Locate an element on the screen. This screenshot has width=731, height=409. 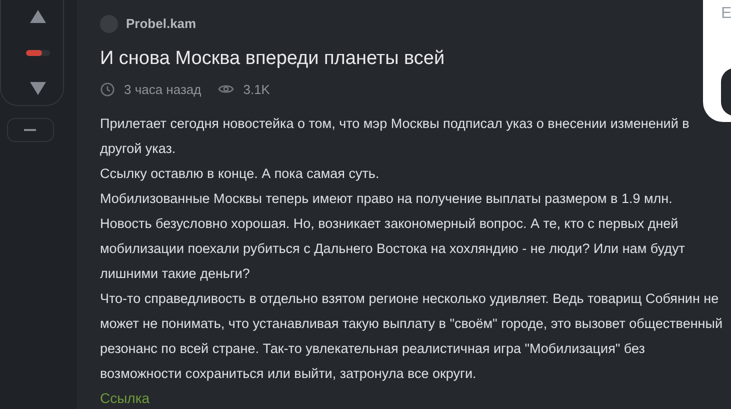
post-time: 3 часа назад is located at coordinates (163, 89).